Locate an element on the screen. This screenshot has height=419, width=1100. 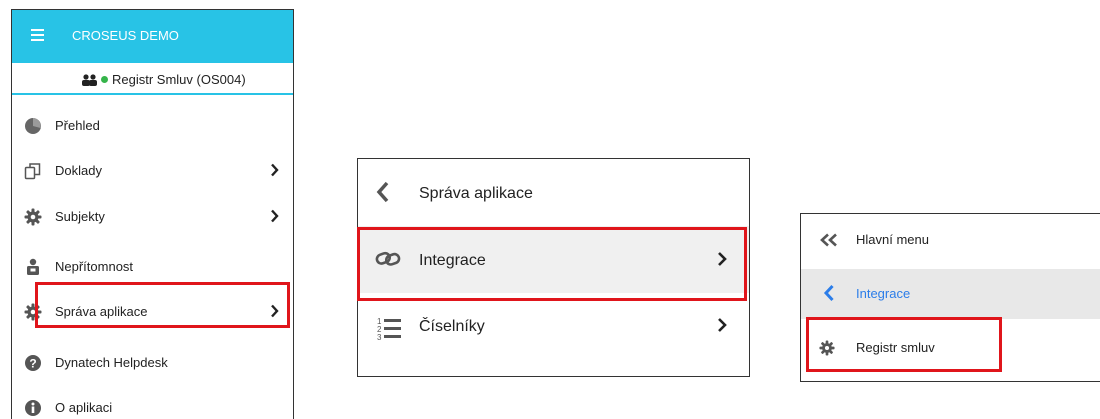
main-menu-button: Hlavní menu is located at coordinates (950, 240).